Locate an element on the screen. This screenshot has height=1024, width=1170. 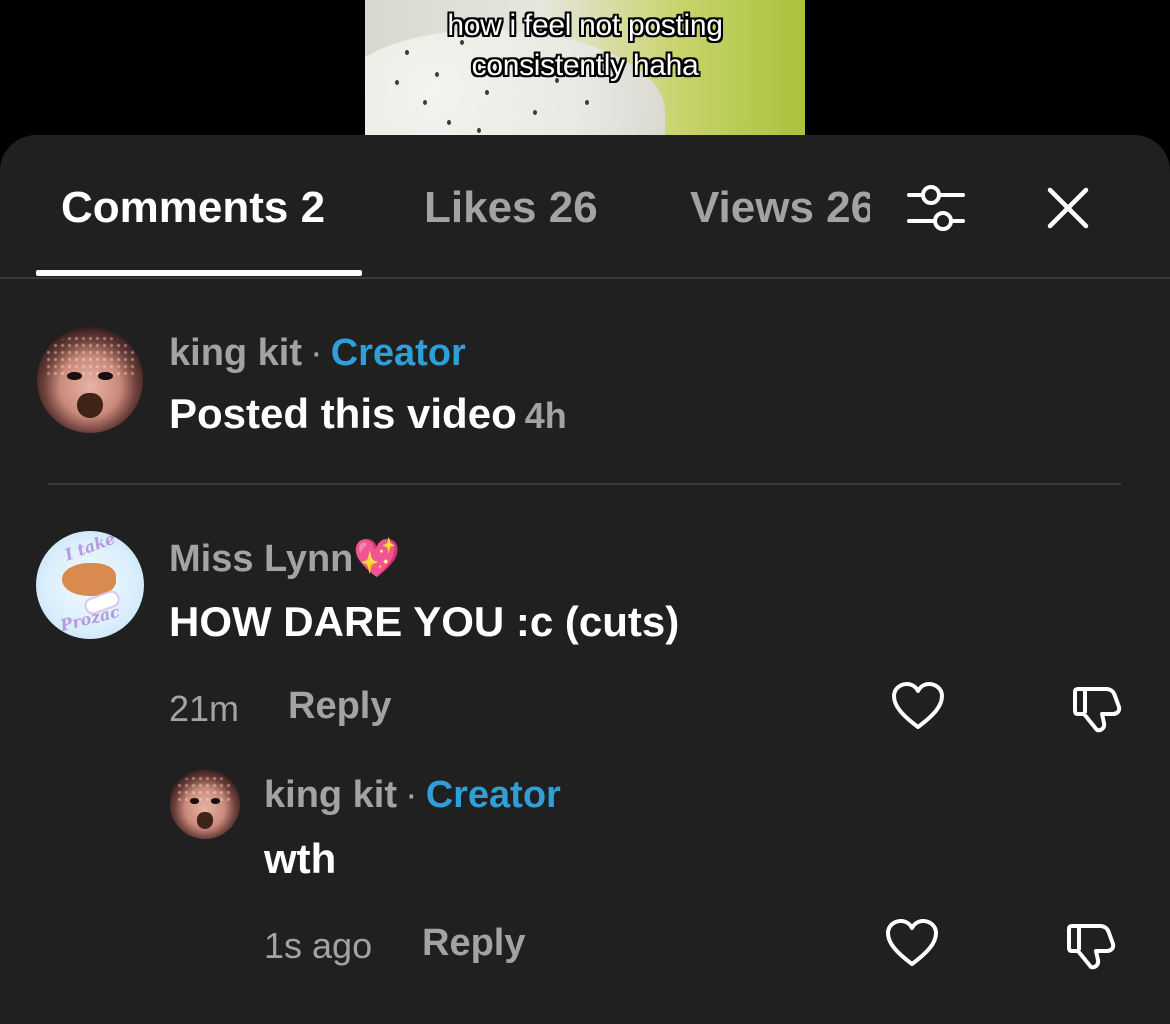
tab-comments: Comments 2 is located at coordinates (193, 208).